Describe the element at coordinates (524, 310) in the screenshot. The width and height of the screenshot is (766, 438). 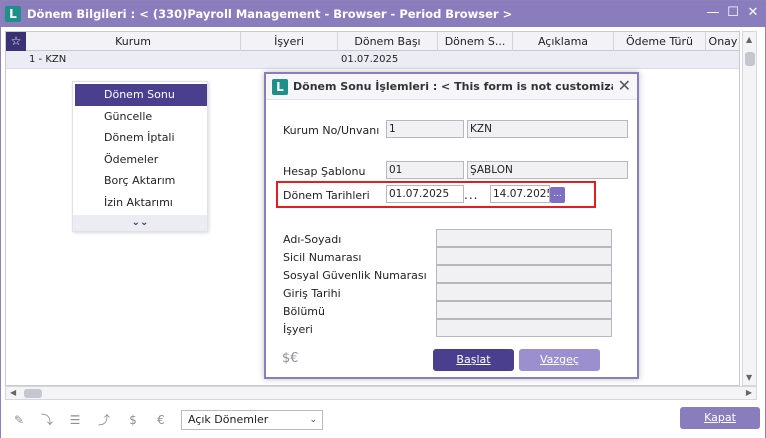
I see `bolumu-field` at that location.